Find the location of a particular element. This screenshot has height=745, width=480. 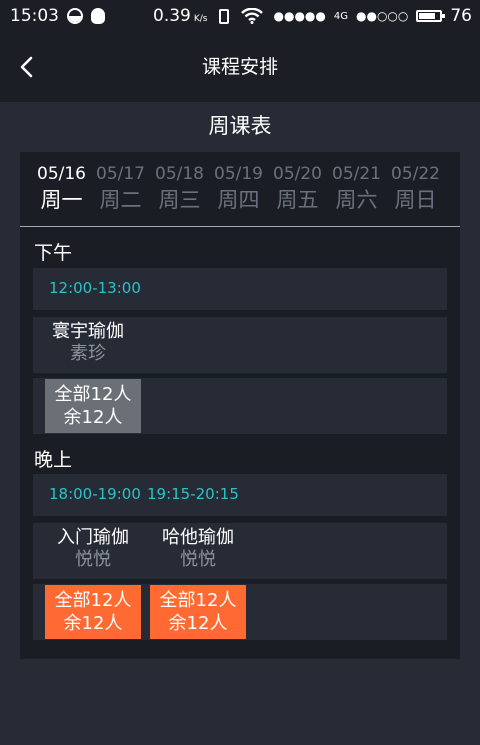

day-tab-mon: 05/16 周一 is located at coordinates (61, 191).